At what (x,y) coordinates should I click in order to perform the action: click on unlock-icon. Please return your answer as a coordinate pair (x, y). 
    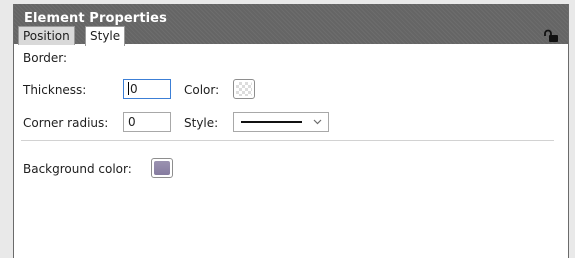
    Looking at the image, I should click on (551, 35).